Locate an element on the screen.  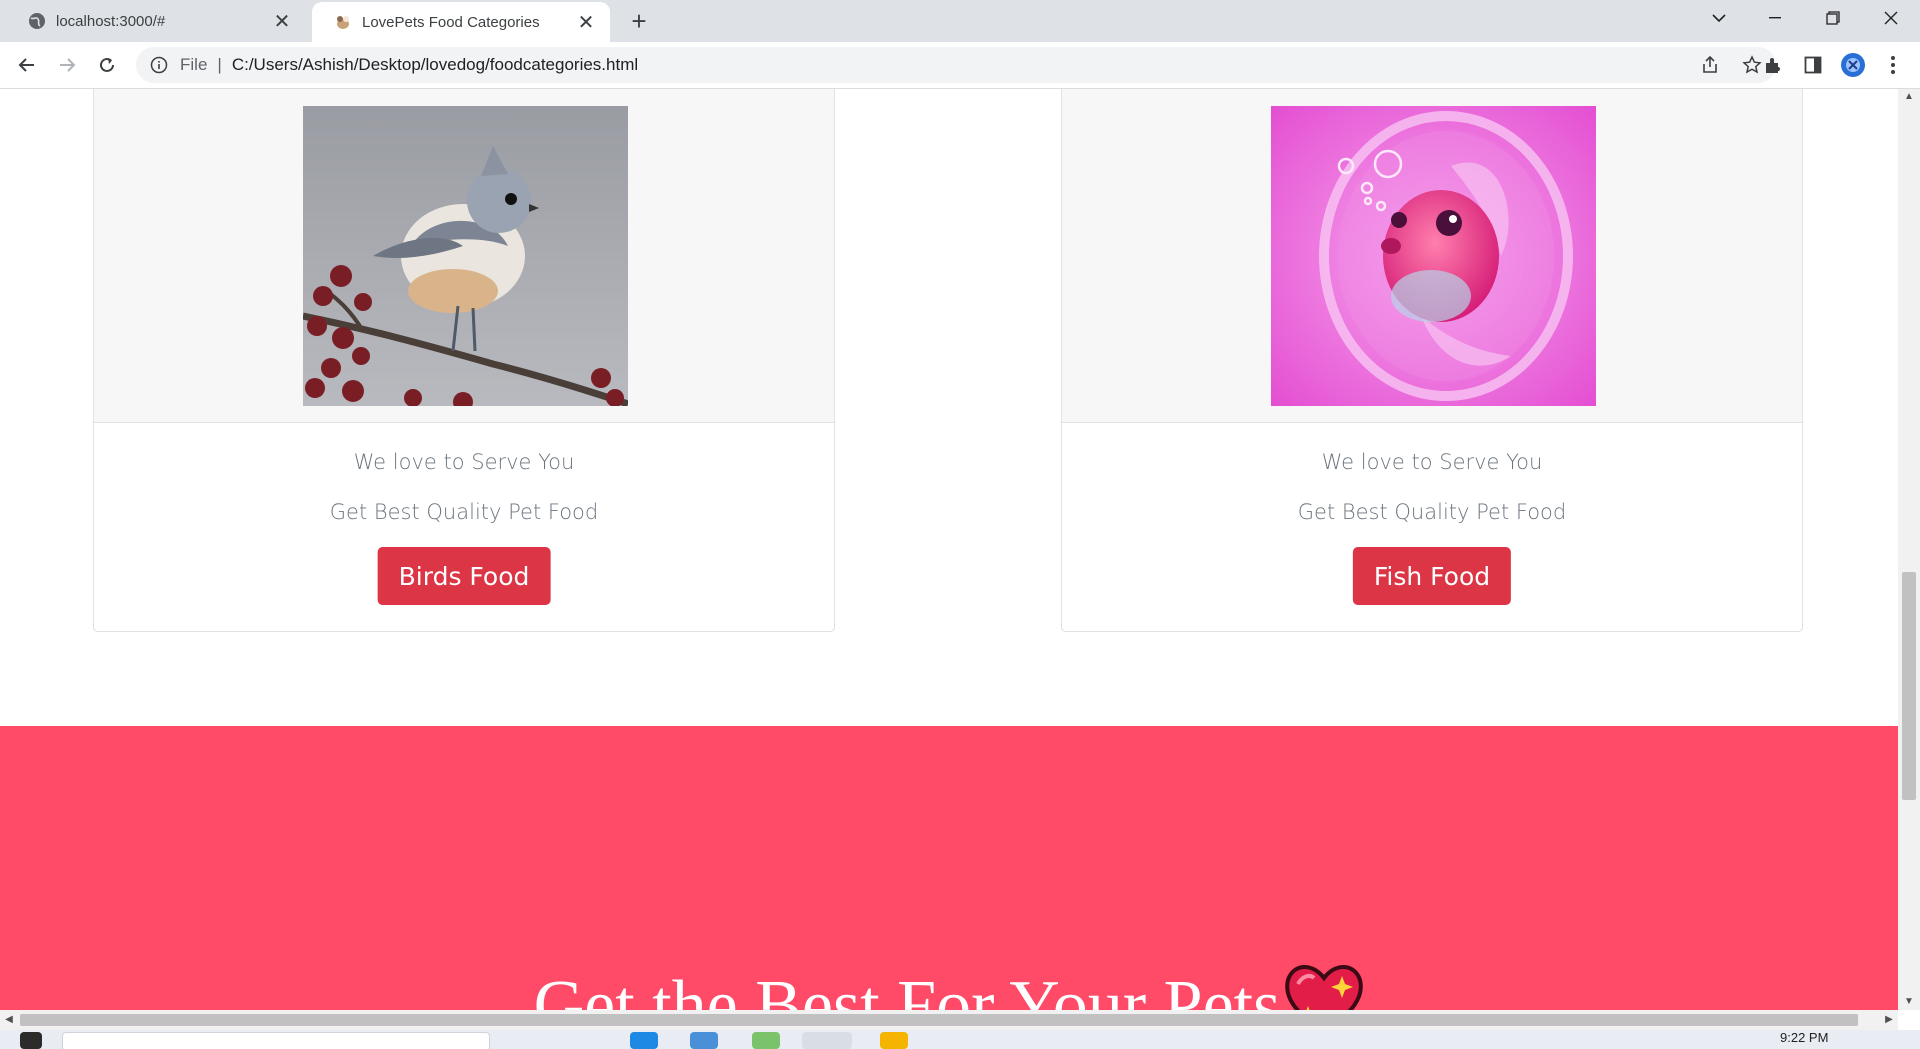
chrome-taskbar-icon is located at coordinates (827, 1040).